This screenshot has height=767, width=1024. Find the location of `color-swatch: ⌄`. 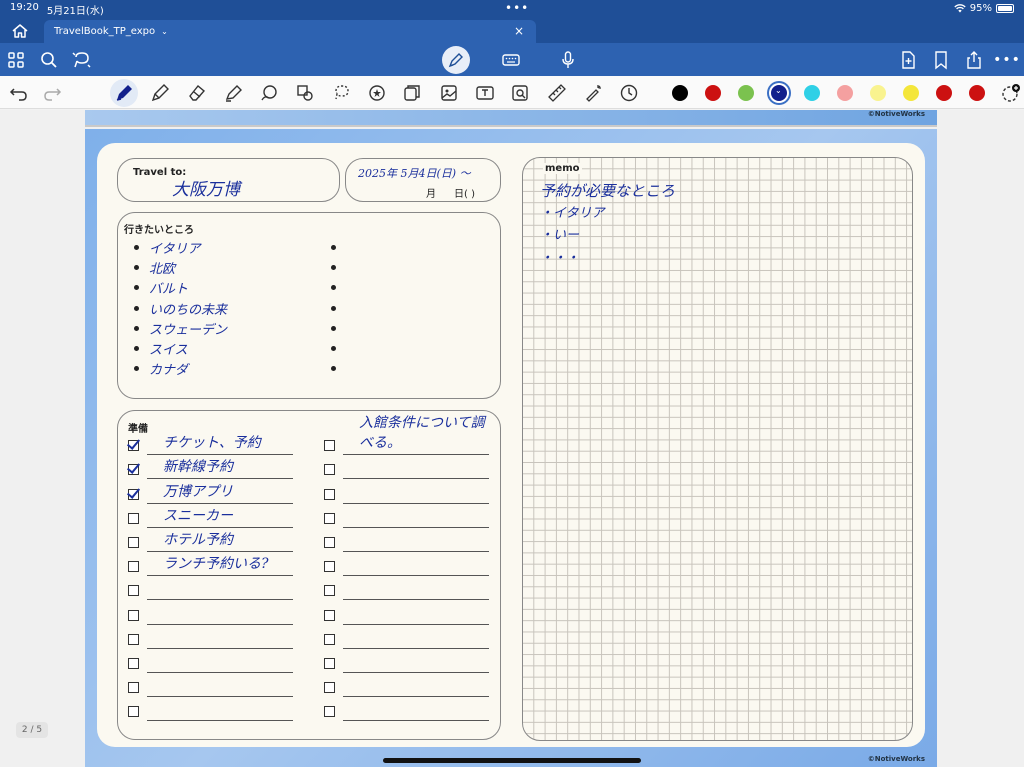

color-swatch: ⌄ is located at coordinates (779, 93).